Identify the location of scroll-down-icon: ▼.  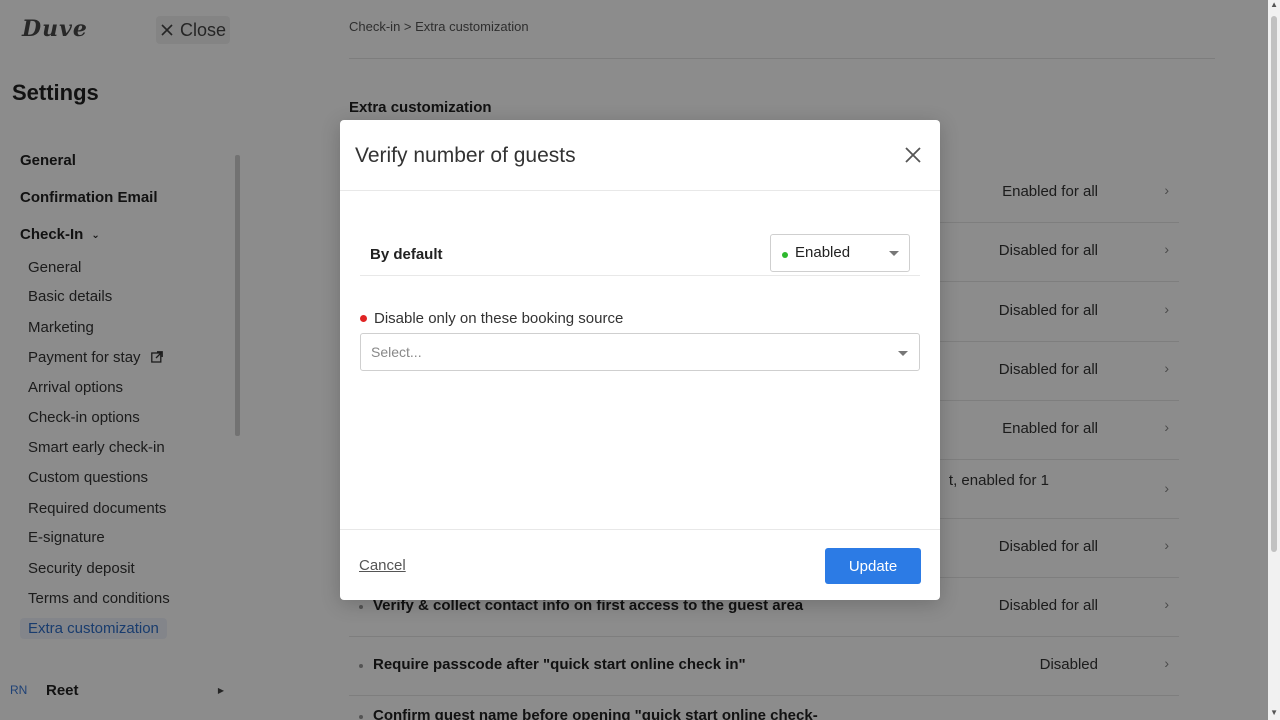
(1274, 712).